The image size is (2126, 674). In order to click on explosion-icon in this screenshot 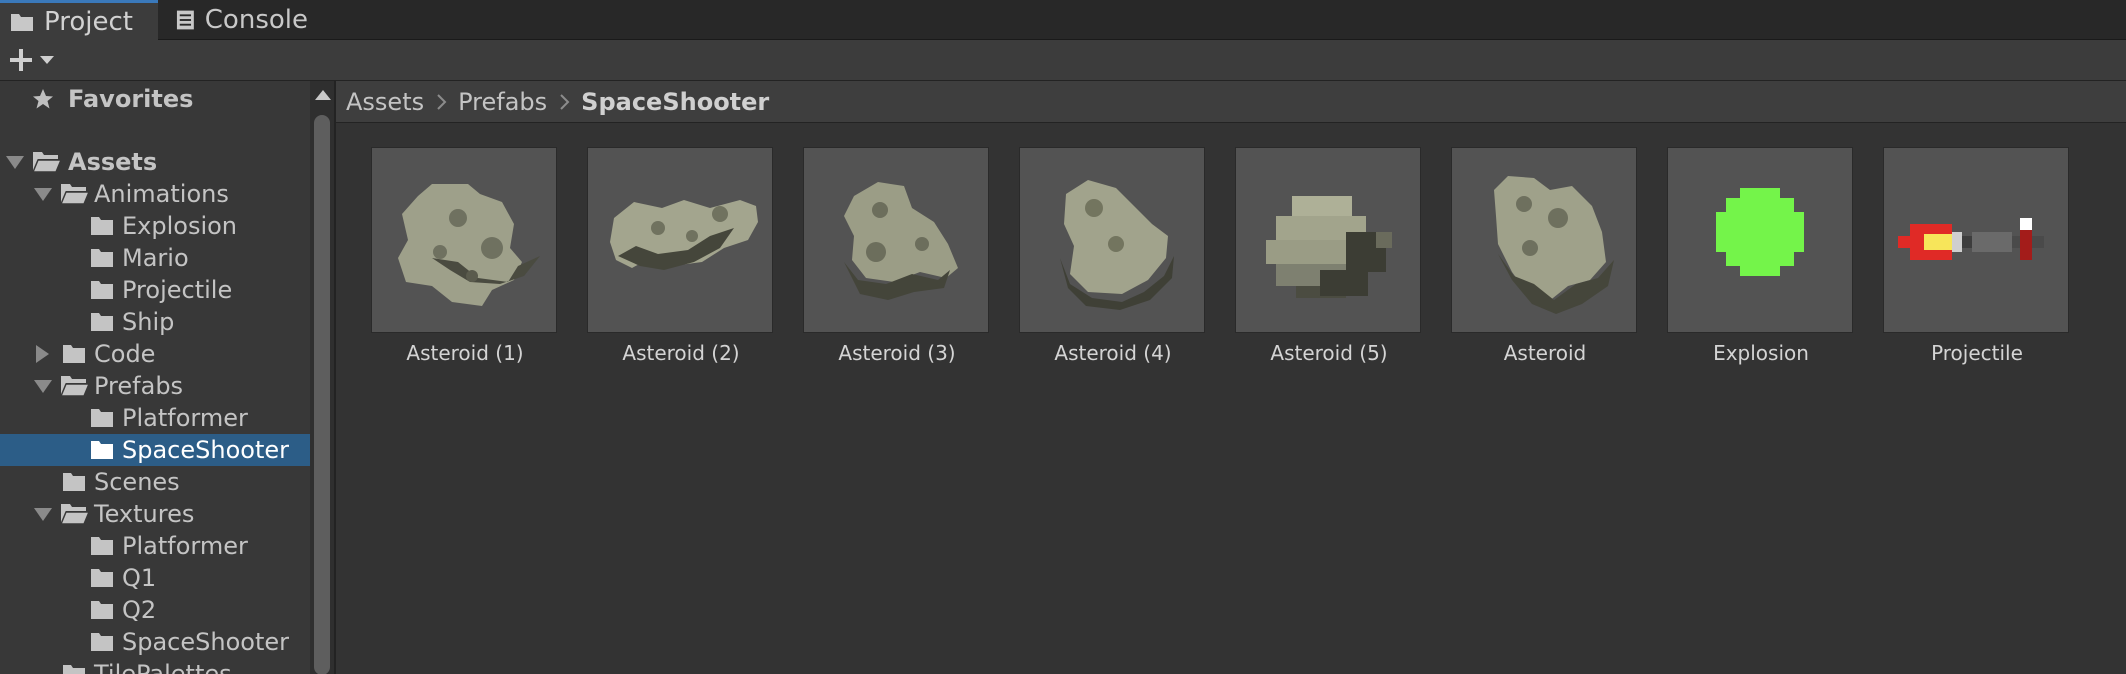, I will do `click(1760, 232)`.